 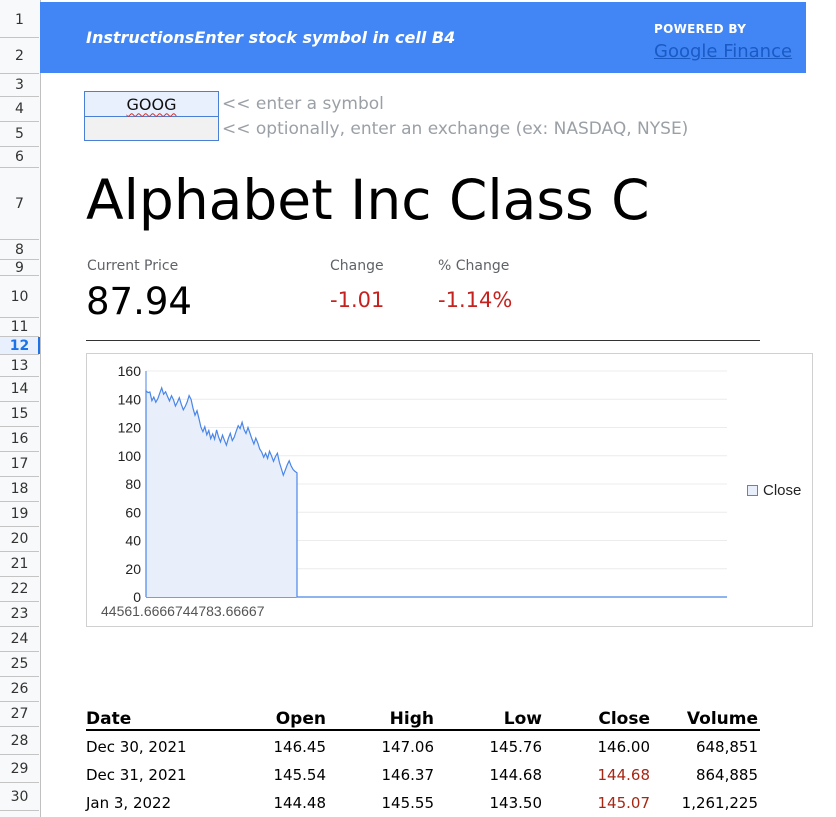 What do you see at coordinates (423, 730) in the screenshot?
I see `table-header-rule` at bounding box center [423, 730].